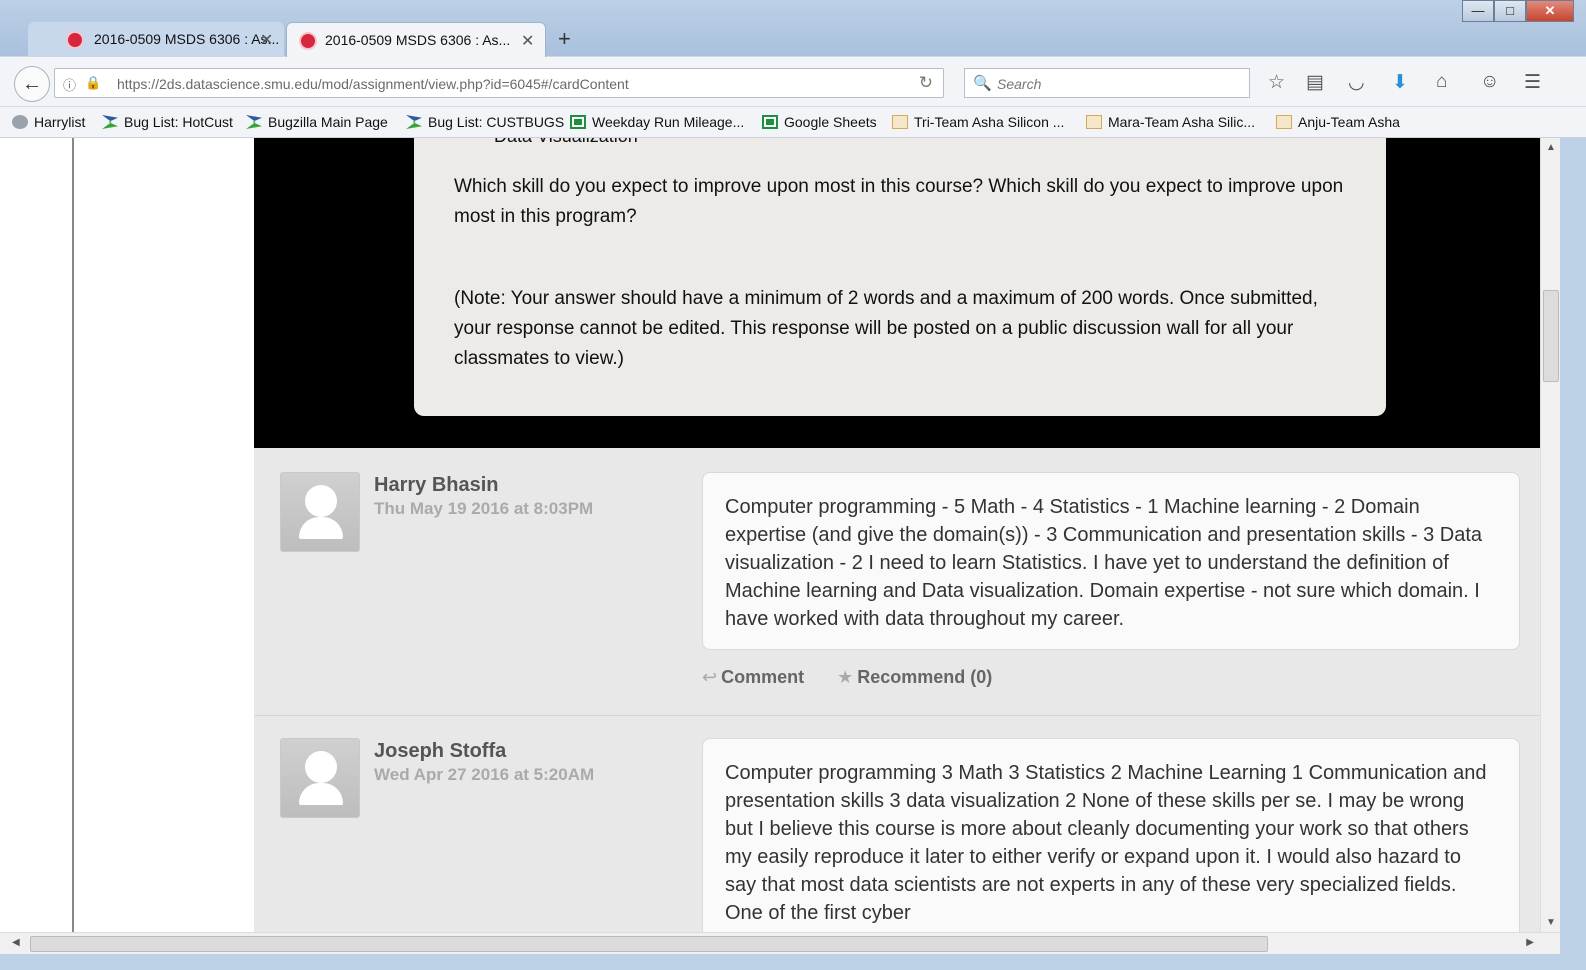  What do you see at coordinates (982, 83) in the screenshot?
I see `search-icon: 🔍` at bounding box center [982, 83].